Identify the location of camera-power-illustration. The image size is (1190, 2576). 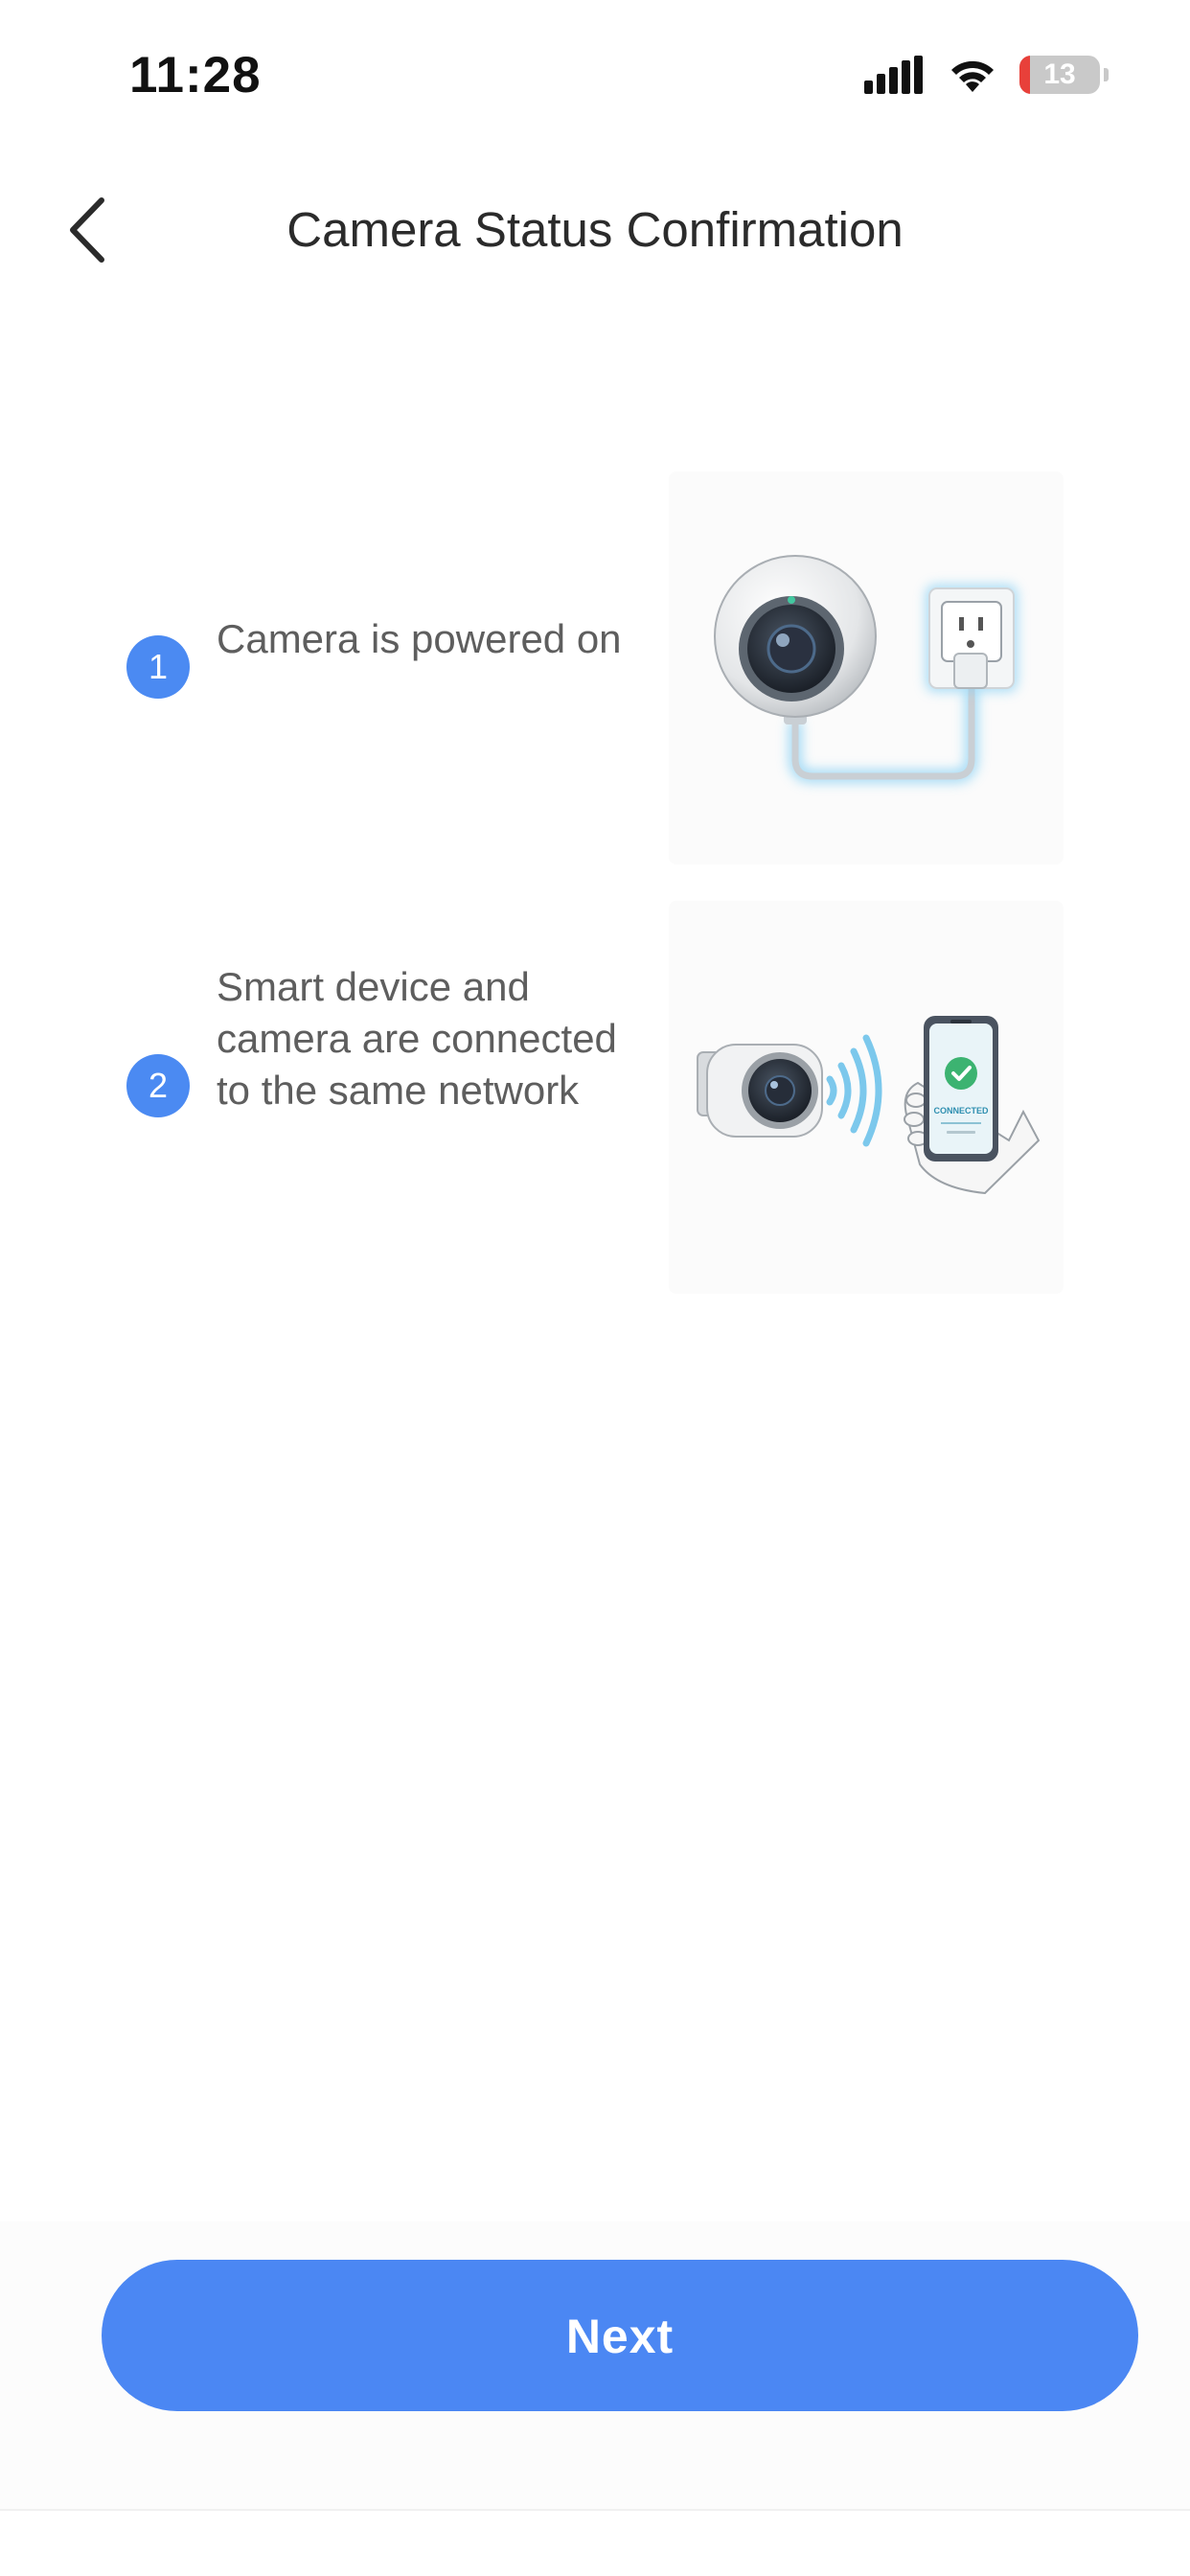
(867, 668).